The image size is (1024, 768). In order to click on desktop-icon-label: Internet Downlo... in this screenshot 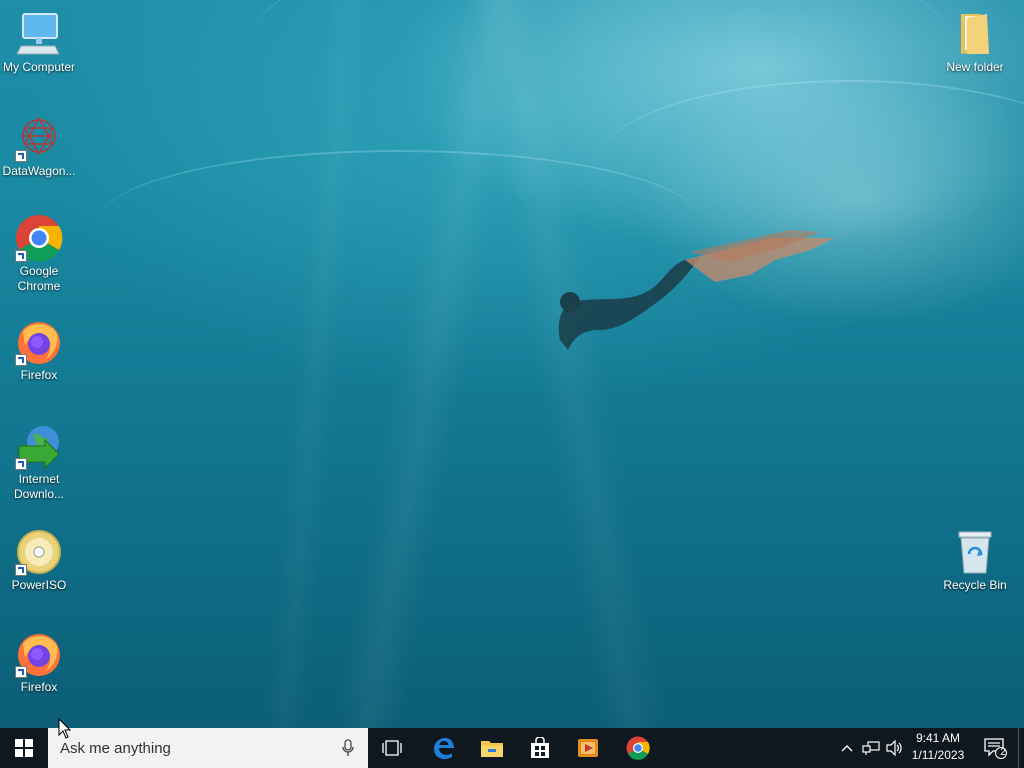, I will do `click(39, 486)`.